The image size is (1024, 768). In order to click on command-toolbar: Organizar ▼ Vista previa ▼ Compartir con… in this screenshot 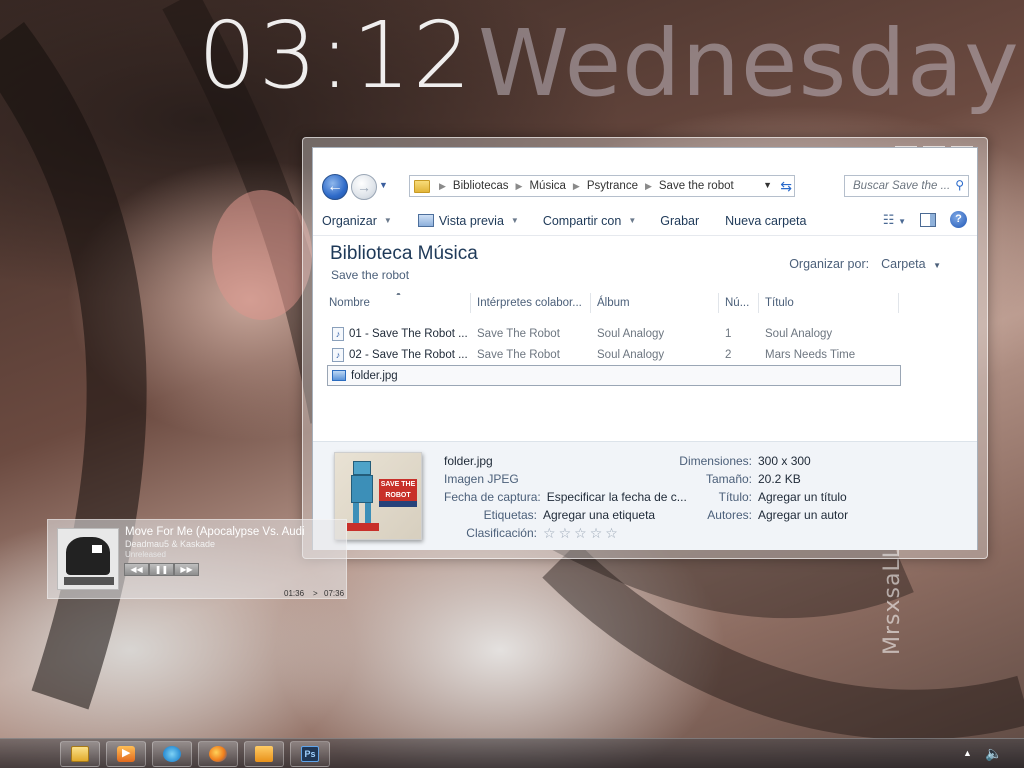, I will do `click(645, 221)`.